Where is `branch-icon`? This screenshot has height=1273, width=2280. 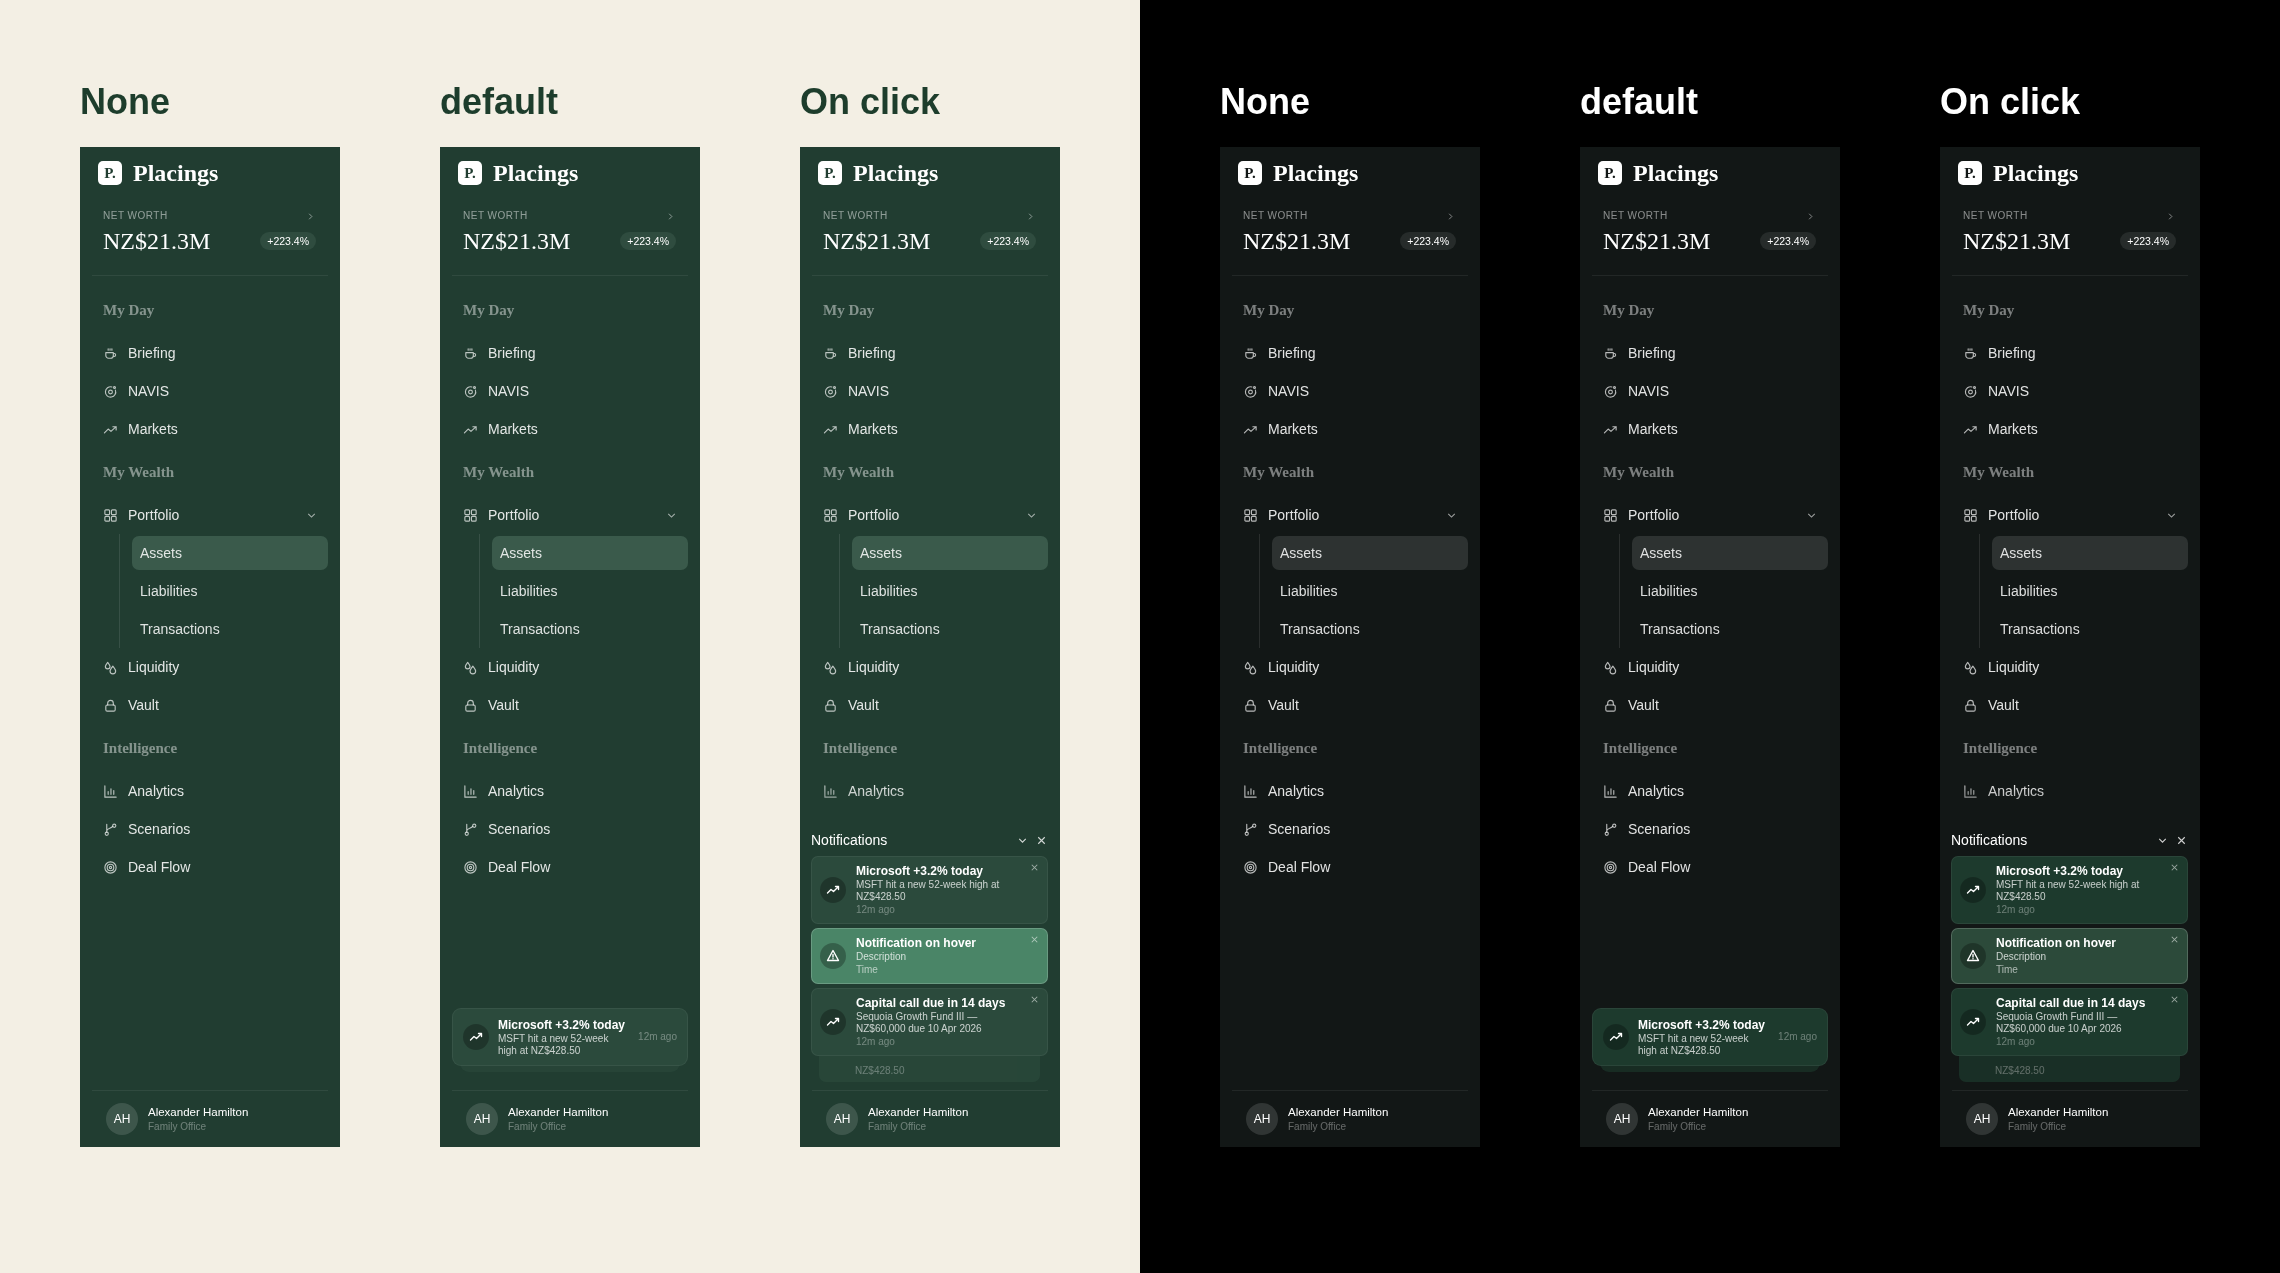
branch-icon is located at coordinates (110, 829).